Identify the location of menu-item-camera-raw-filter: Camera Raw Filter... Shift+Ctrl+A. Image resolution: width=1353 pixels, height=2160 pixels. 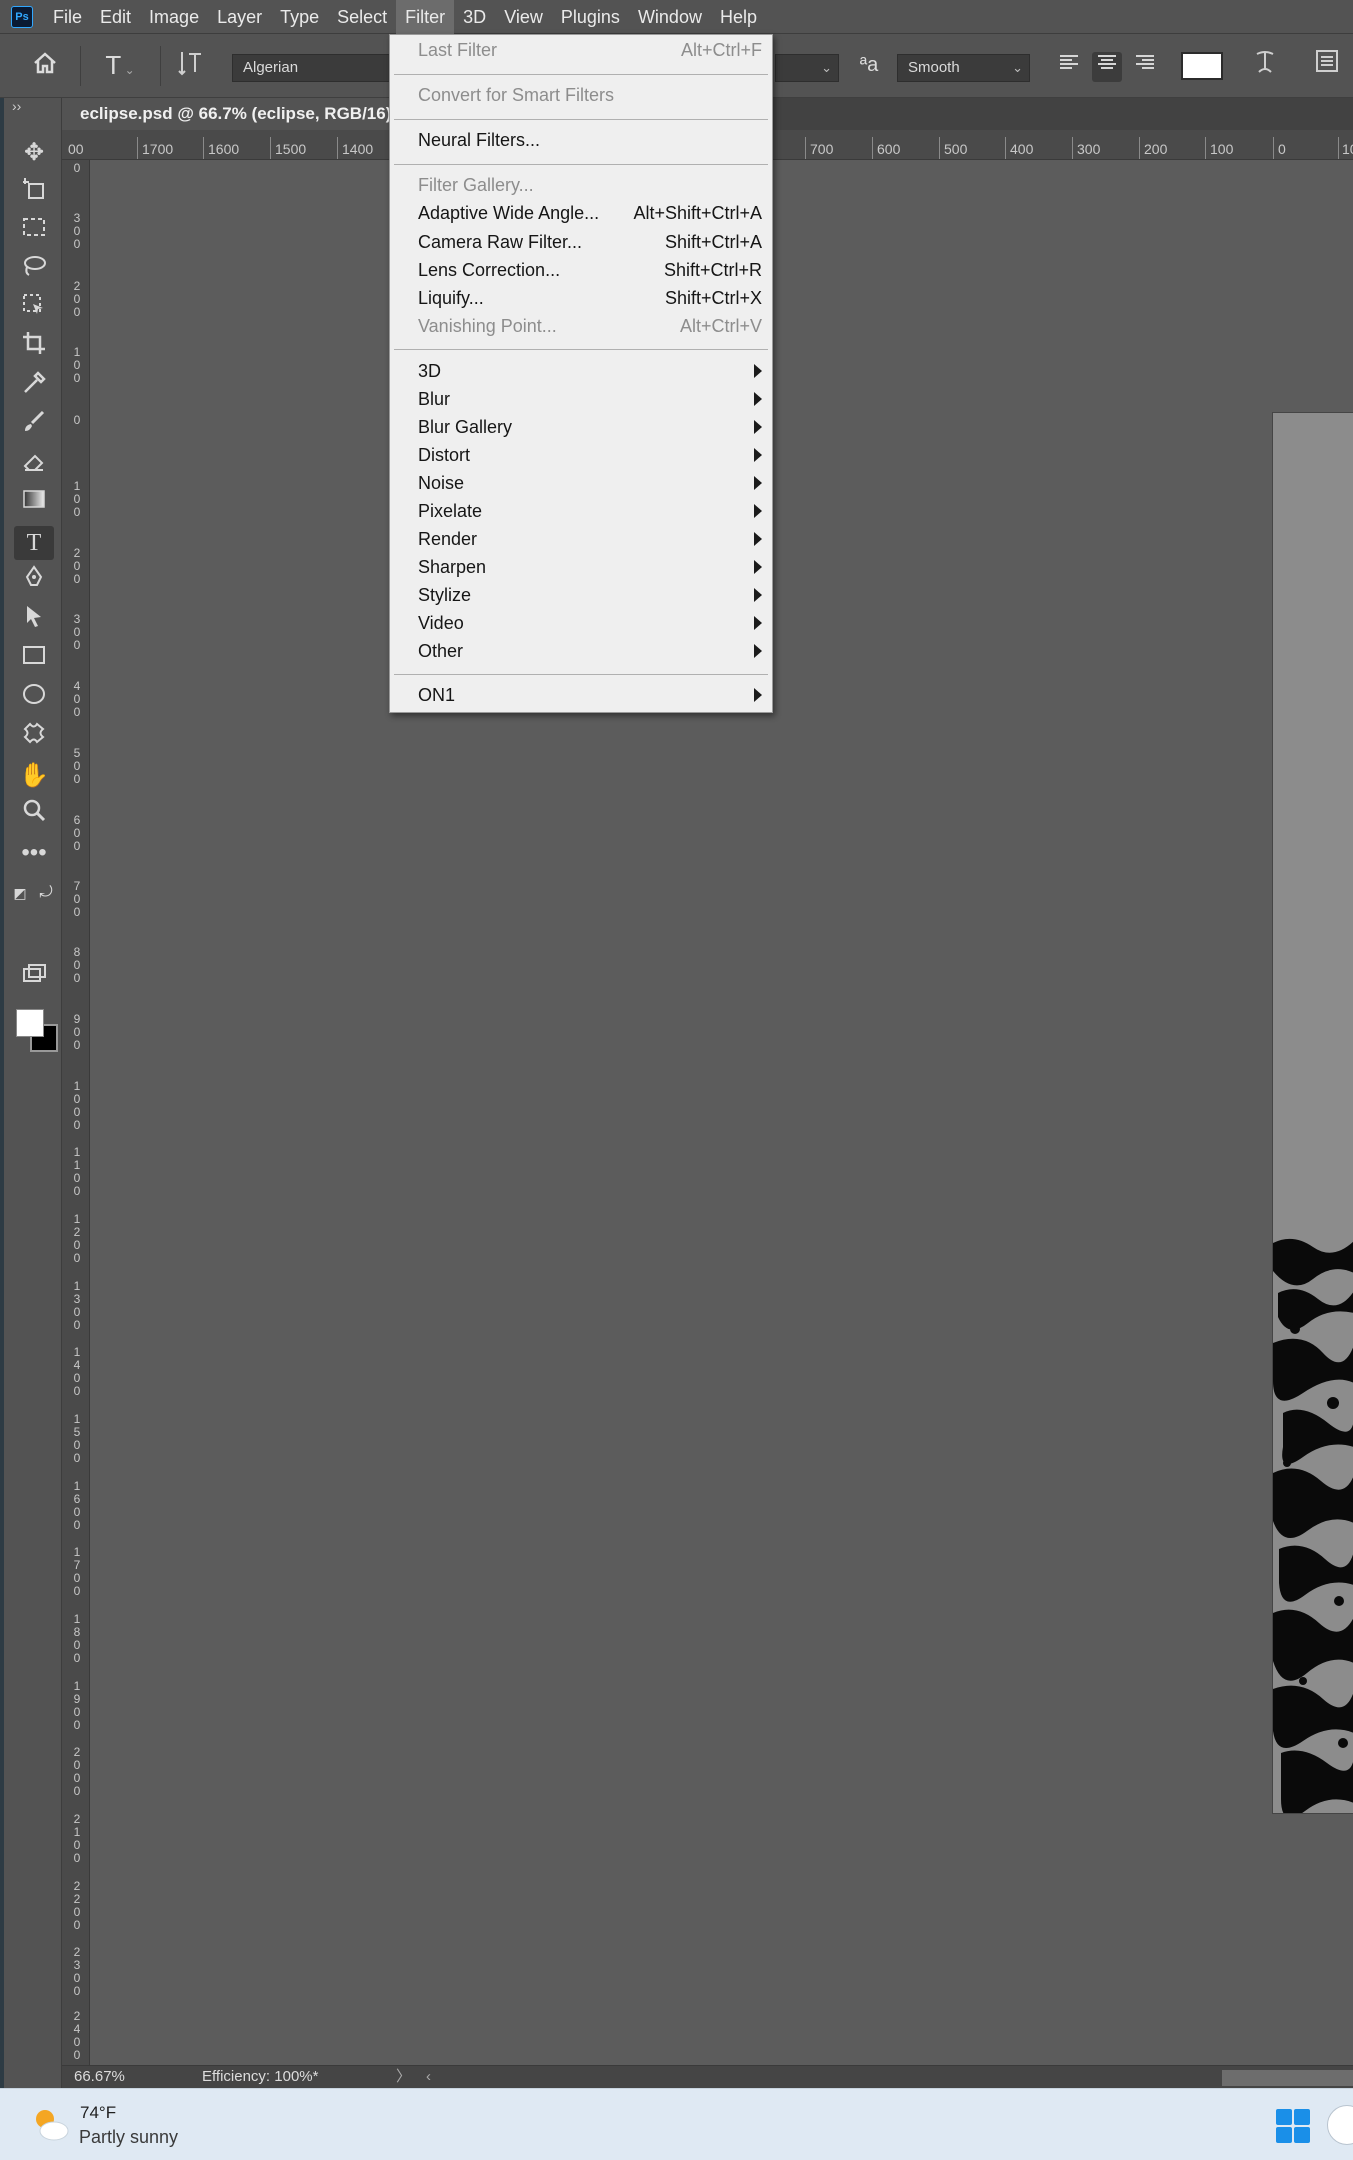
(590, 242).